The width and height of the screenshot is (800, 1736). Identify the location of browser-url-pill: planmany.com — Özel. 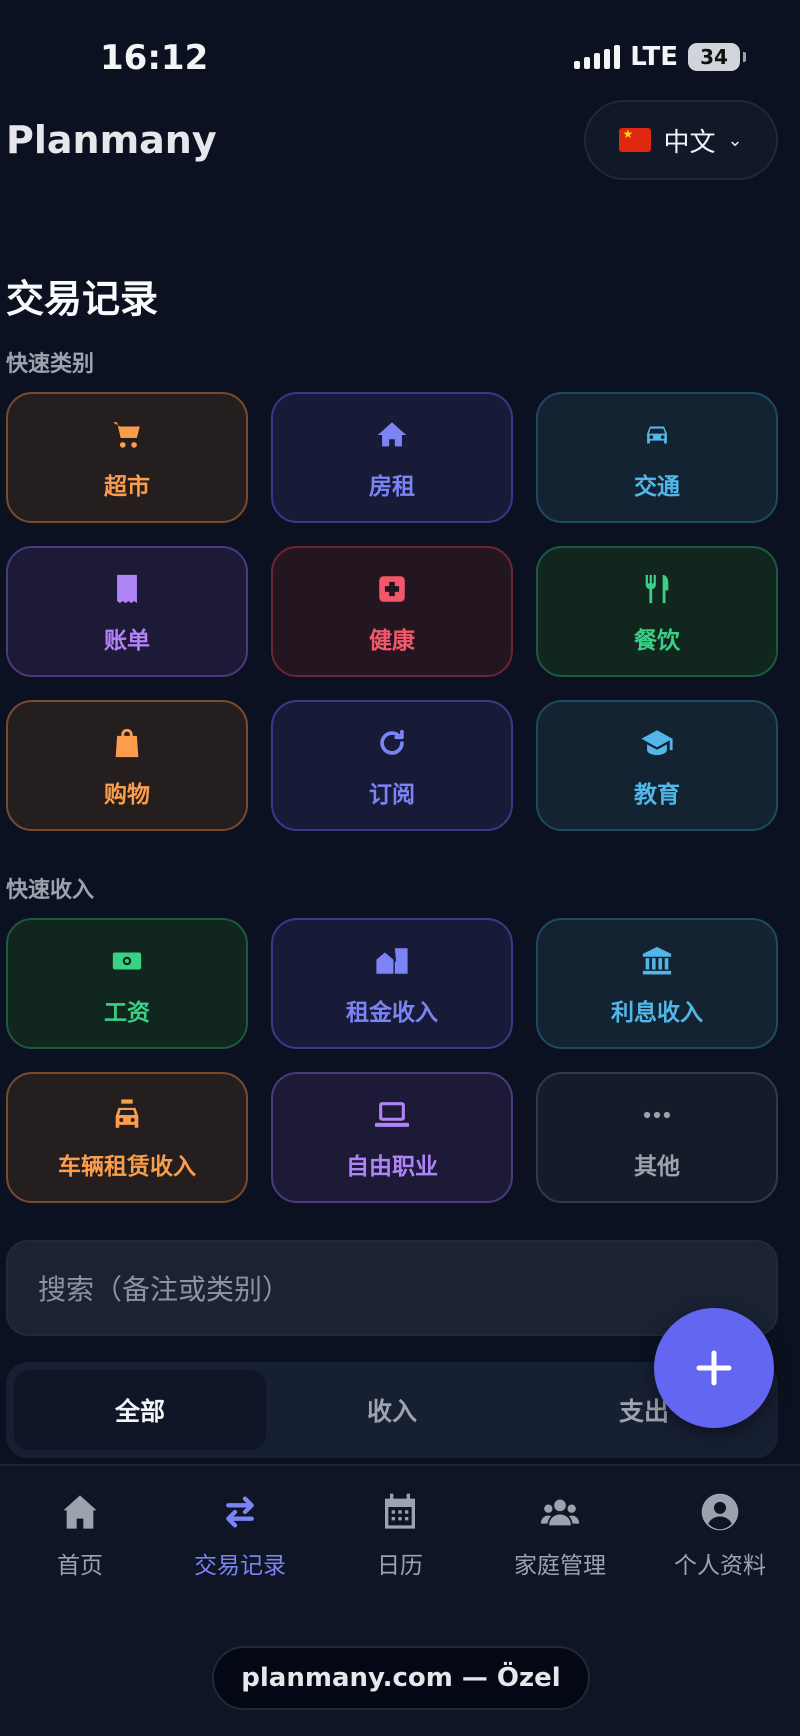
(401, 1678).